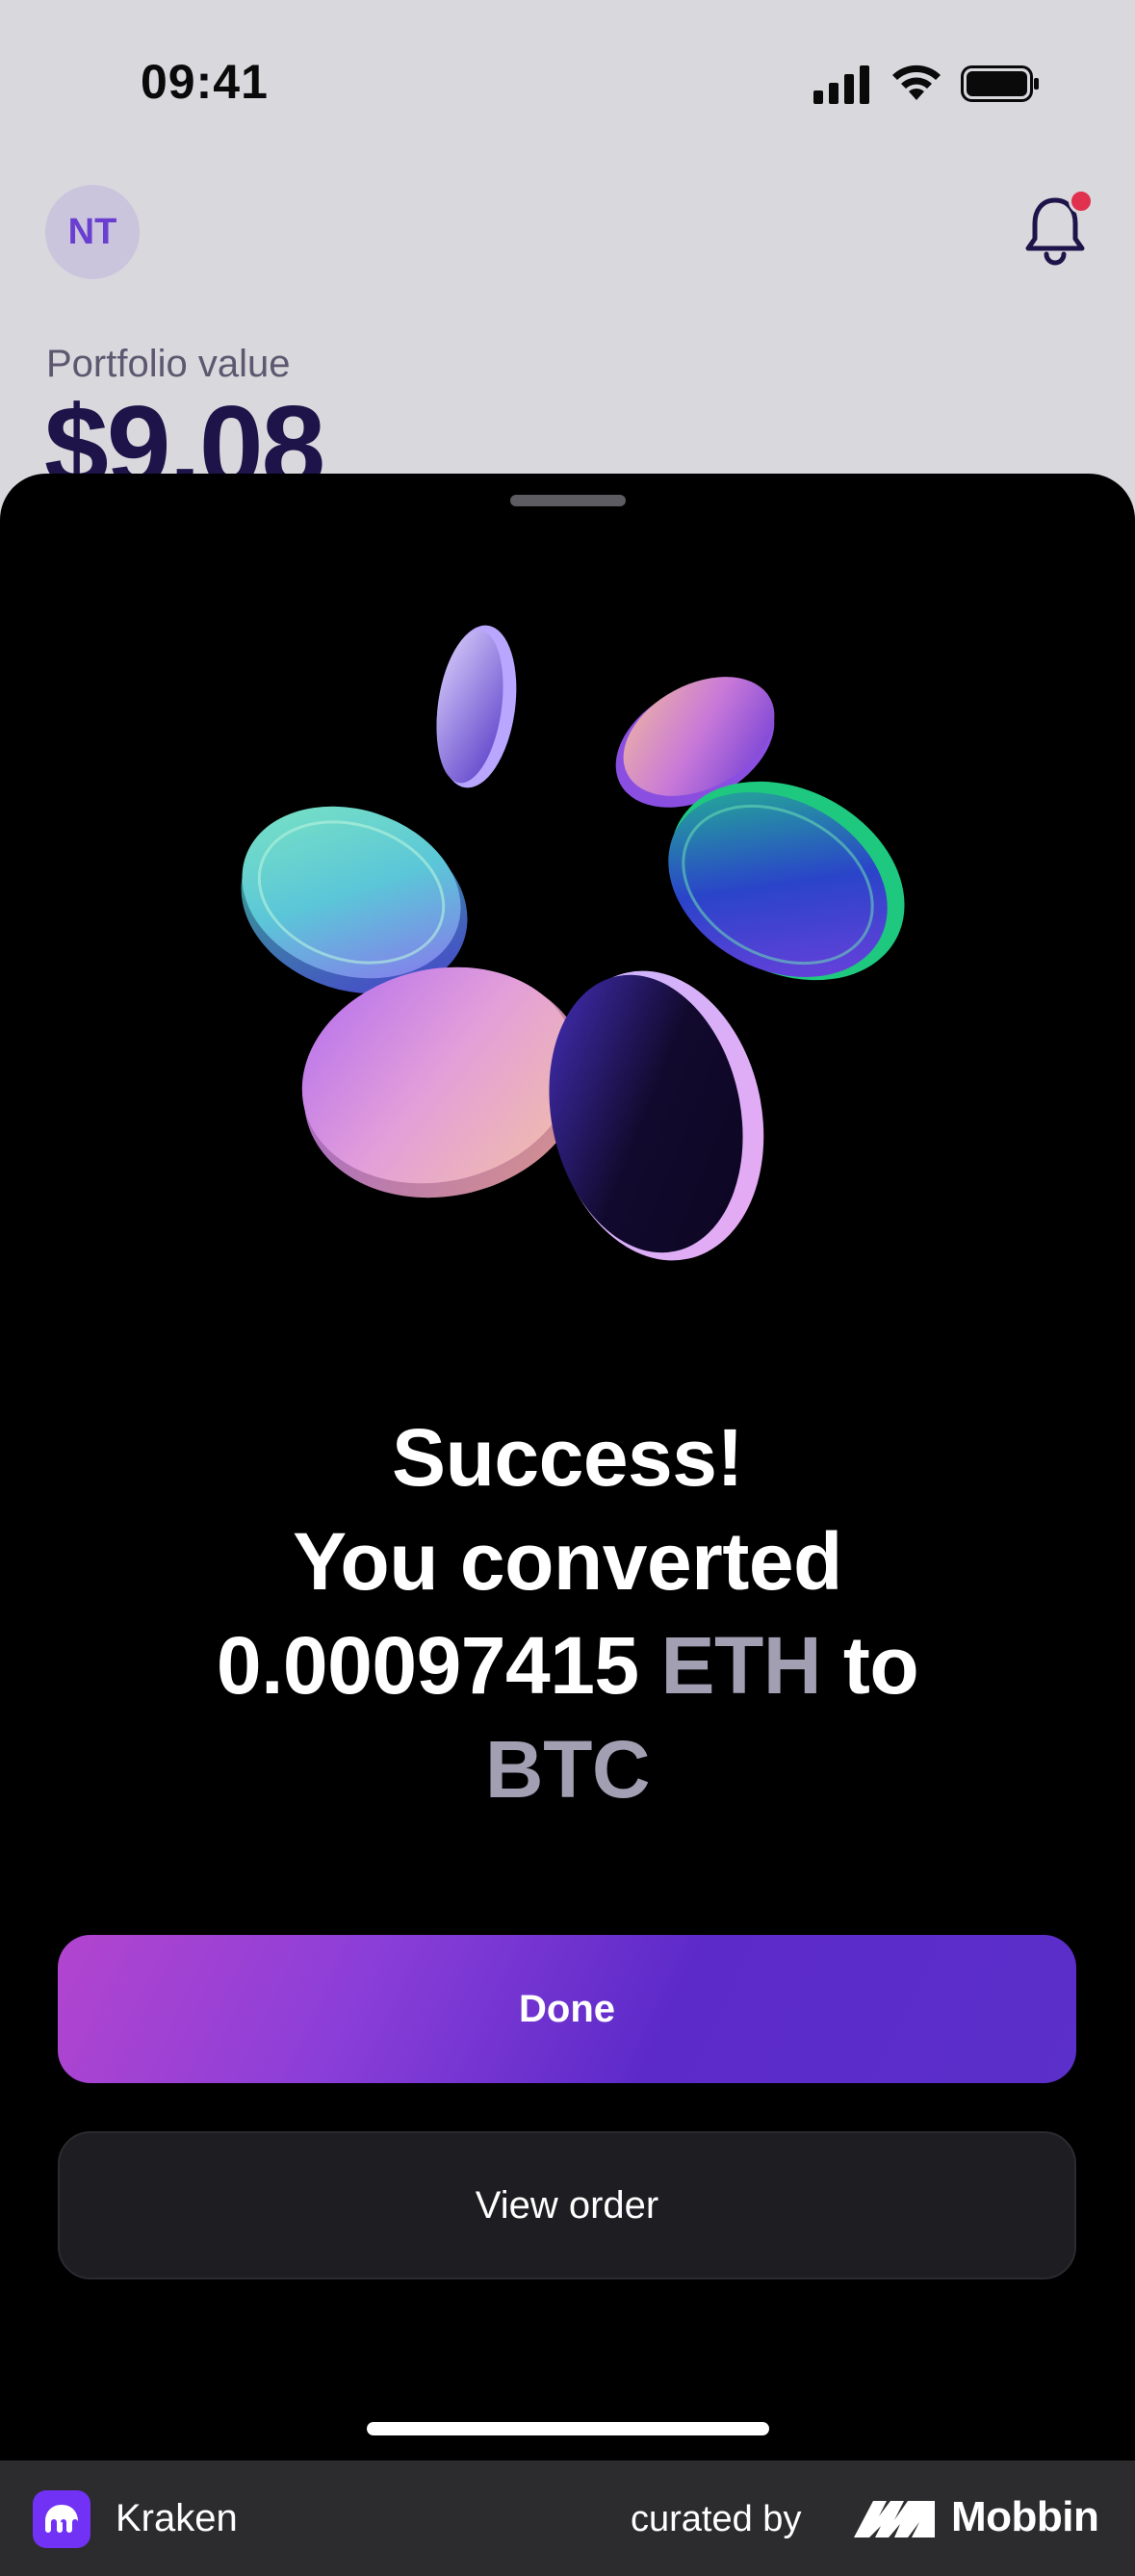 This screenshot has width=1135, height=2576. What do you see at coordinates (656, 1116) in the screenshot?
I see `coin-dark` at bounding box center [656, 1116].